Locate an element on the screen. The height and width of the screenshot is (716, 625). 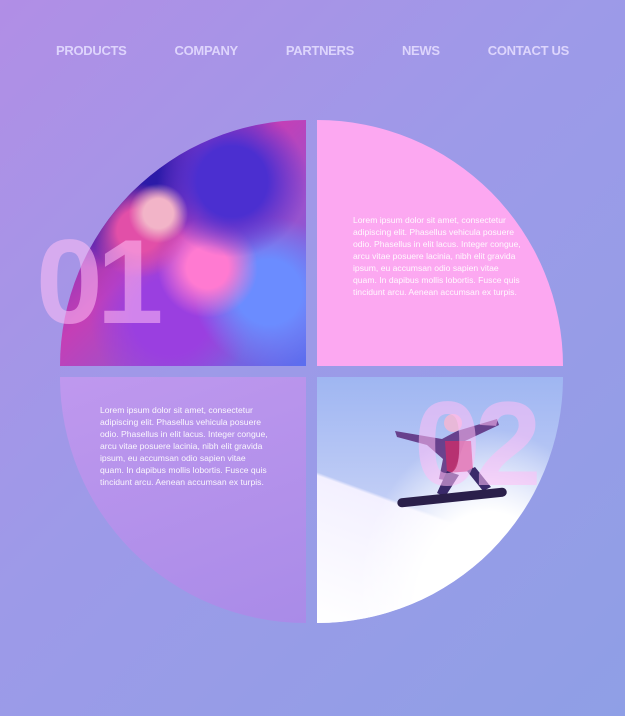
nav-company: COMPANY is located at coordinates (207, 50).